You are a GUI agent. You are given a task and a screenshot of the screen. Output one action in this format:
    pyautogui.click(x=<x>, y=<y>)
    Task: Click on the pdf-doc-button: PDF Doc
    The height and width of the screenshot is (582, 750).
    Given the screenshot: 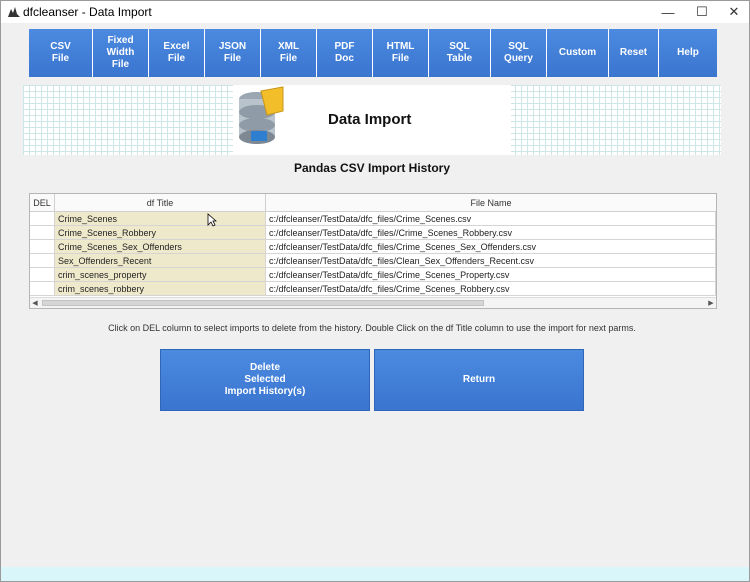 What is the action you would take?
    pyautogui.click(x=345, y=53)
    